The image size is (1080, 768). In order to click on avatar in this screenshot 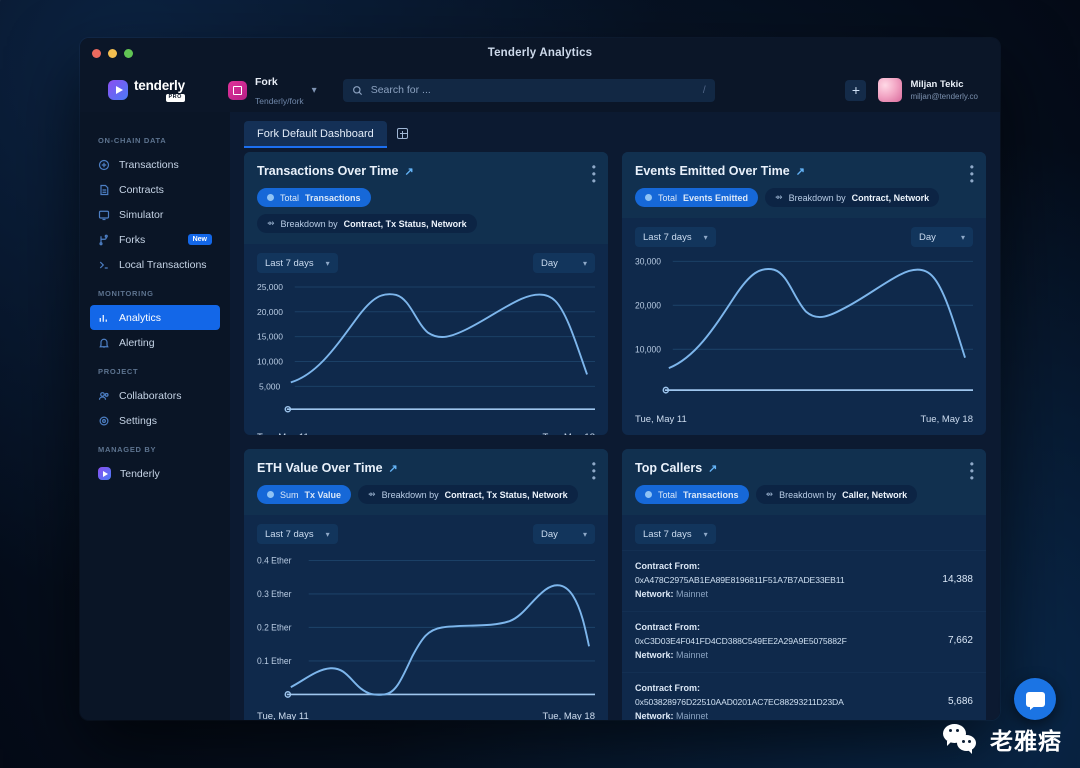, I will do `click(890, 90)`.